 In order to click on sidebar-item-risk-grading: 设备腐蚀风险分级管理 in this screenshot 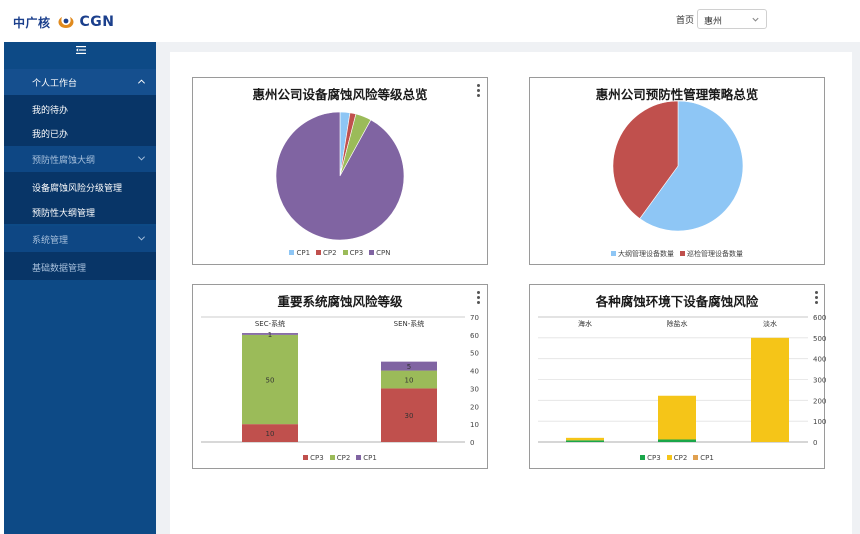, I will do `click(77, 187)`.